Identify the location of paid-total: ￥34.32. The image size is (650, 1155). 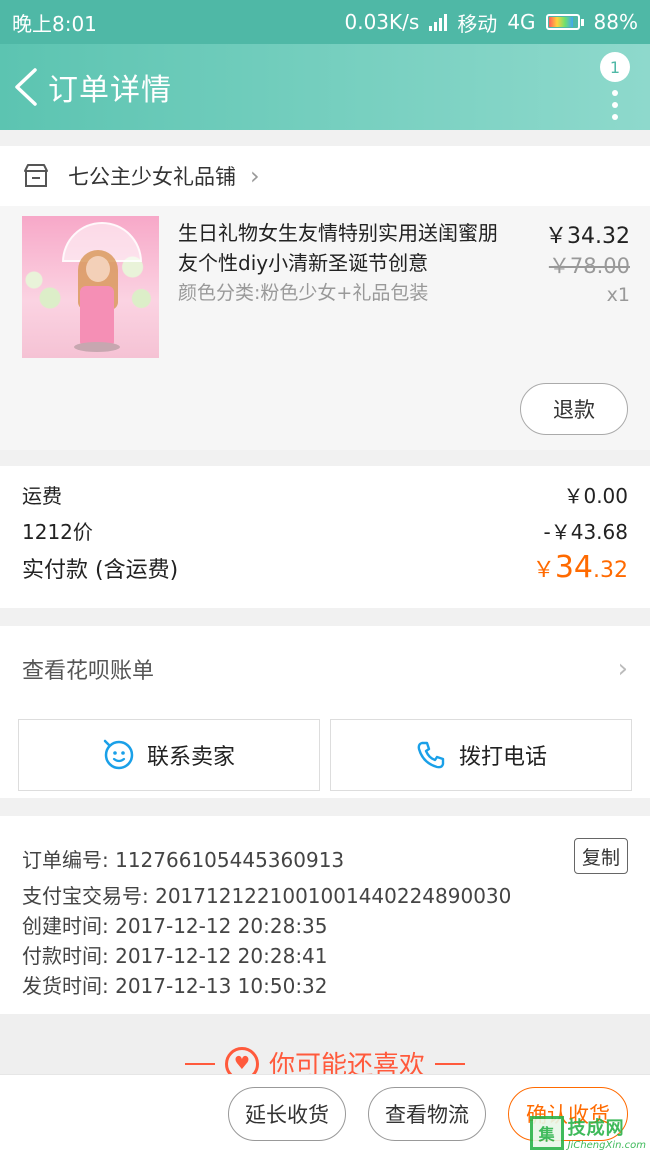
(580, 567).